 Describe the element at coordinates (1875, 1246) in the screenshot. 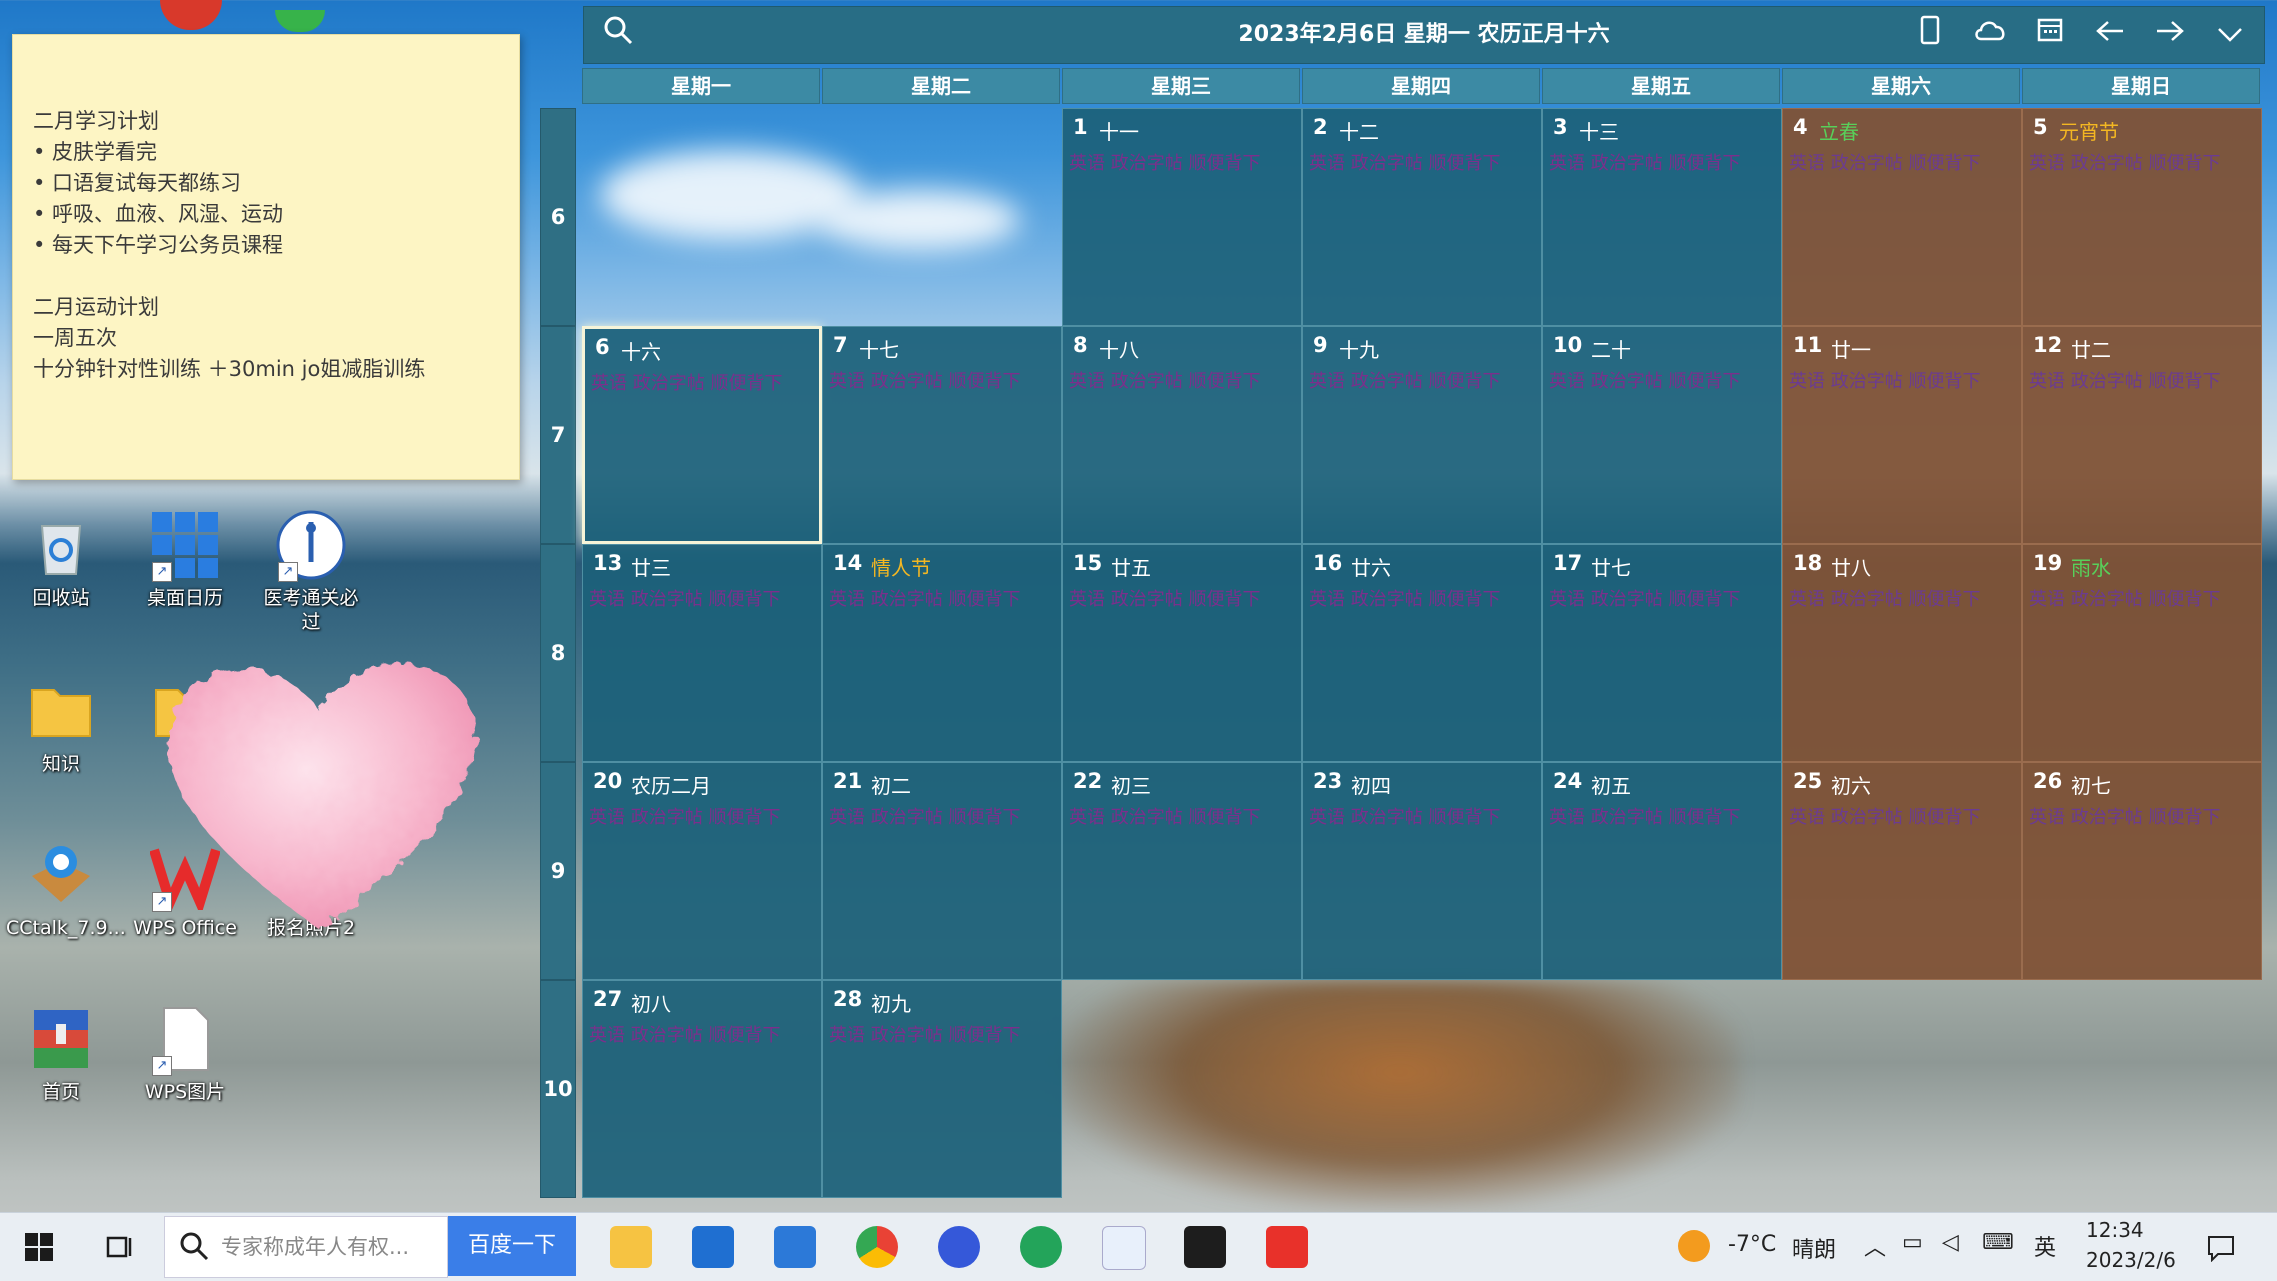

I see `chevron-up-icon: ︿` at that location.